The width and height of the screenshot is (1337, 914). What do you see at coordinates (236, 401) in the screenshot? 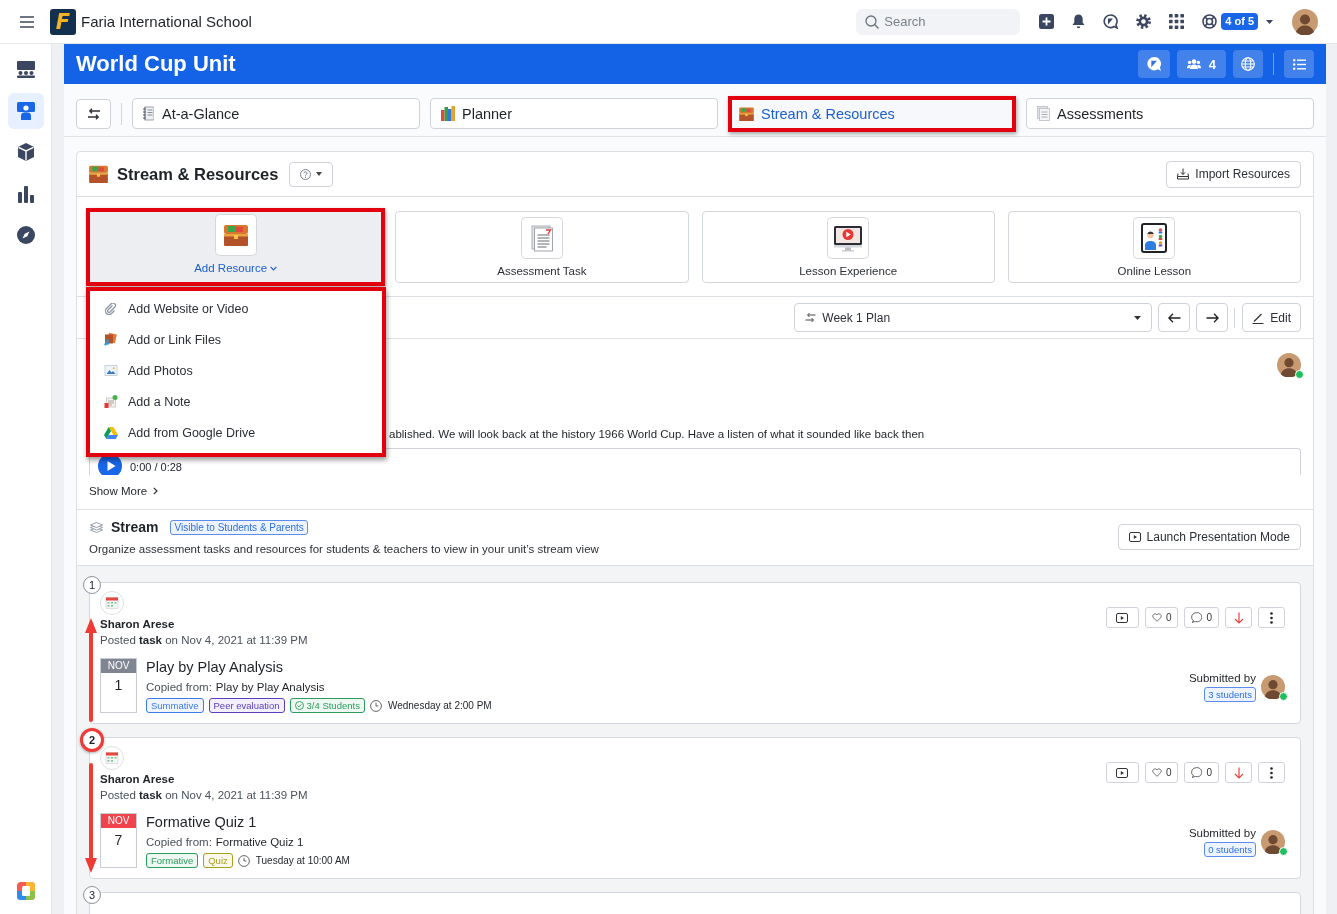
I see `menu-item: Add a Note` at bounding box center [236, 401].